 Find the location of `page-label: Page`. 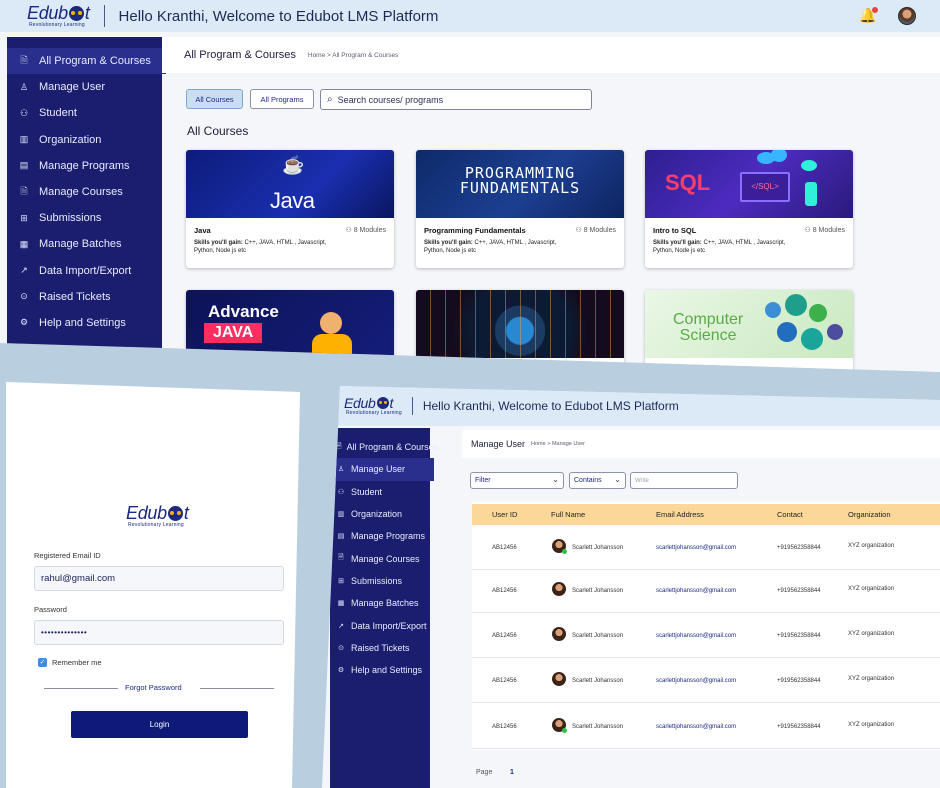

page-label: Page is located at coordinates (484, 772).